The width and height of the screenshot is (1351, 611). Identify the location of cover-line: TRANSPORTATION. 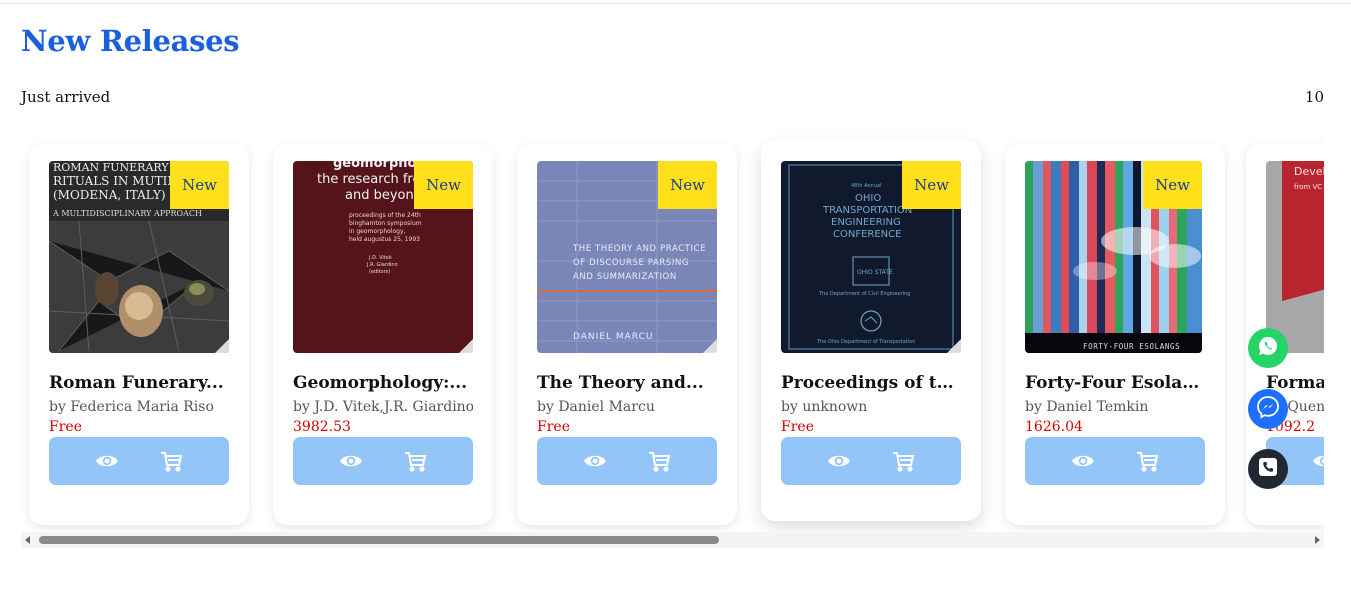
(867, 210).